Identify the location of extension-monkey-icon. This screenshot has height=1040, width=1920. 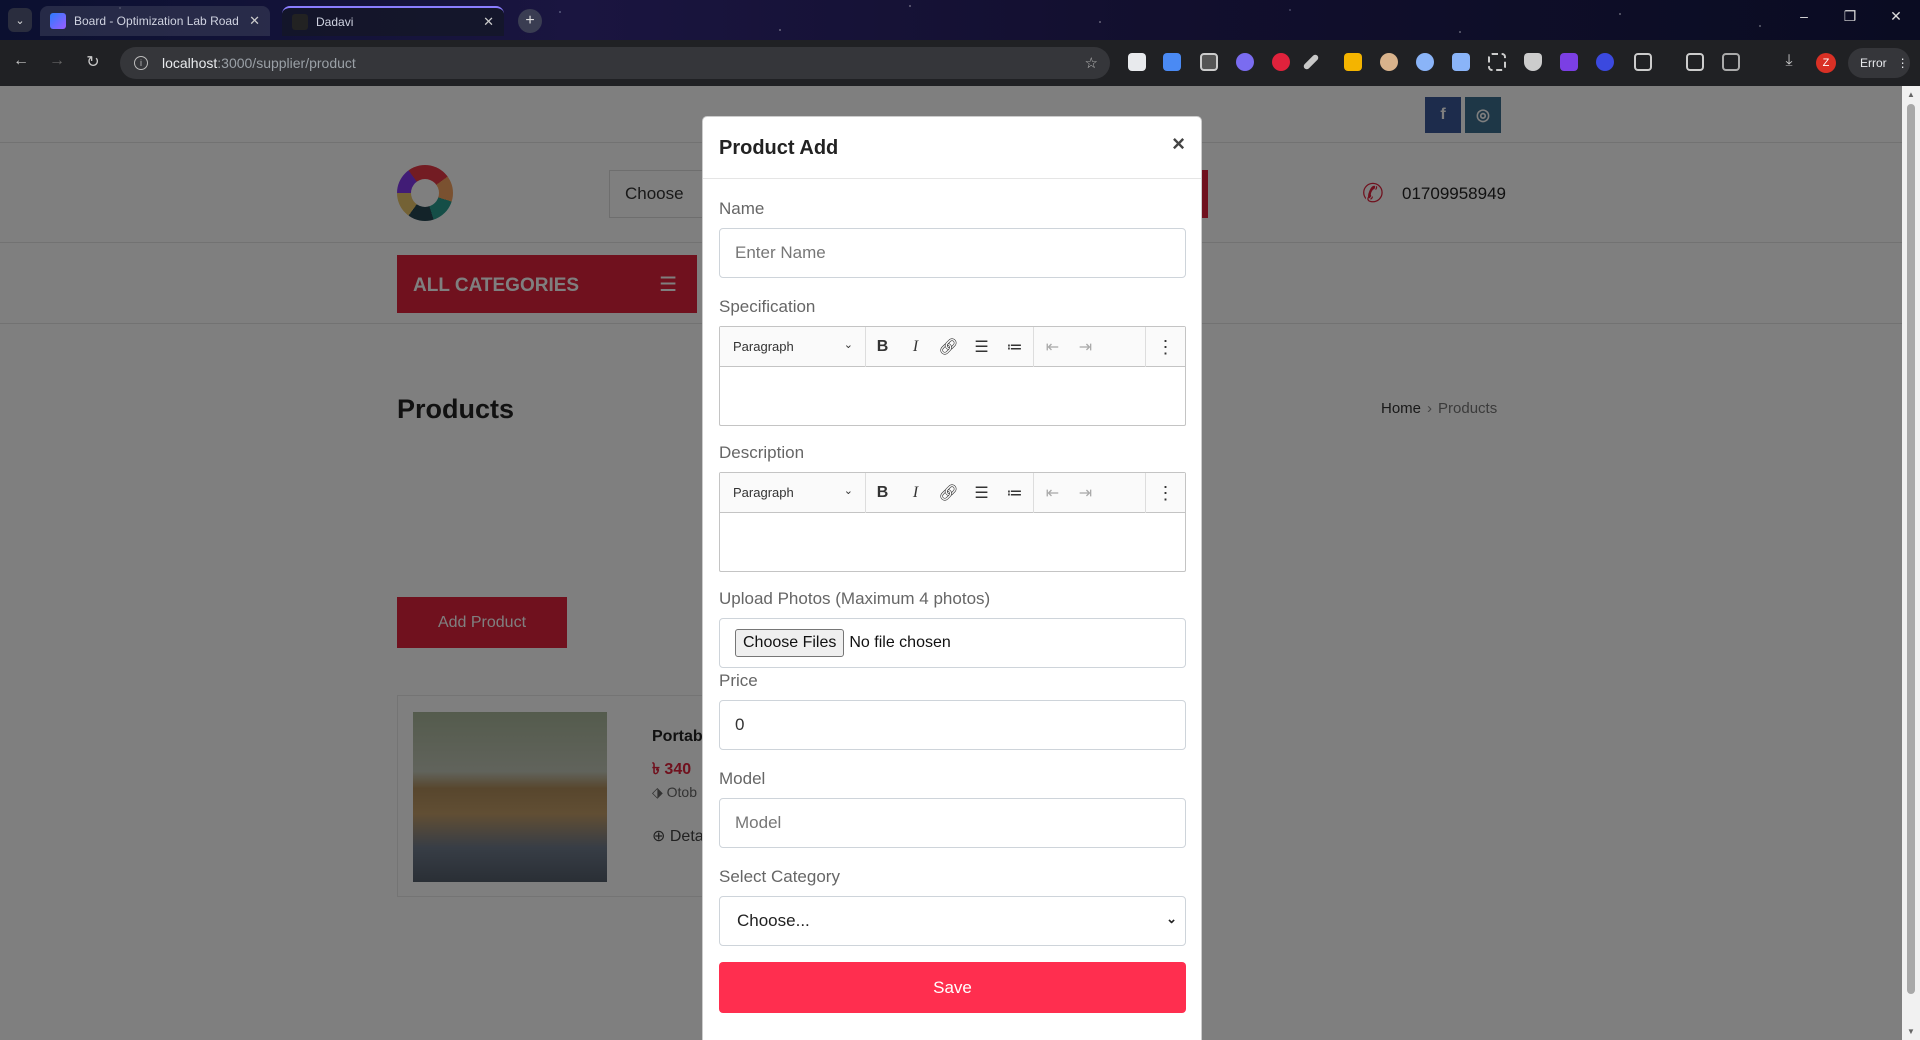
(1389, 62).